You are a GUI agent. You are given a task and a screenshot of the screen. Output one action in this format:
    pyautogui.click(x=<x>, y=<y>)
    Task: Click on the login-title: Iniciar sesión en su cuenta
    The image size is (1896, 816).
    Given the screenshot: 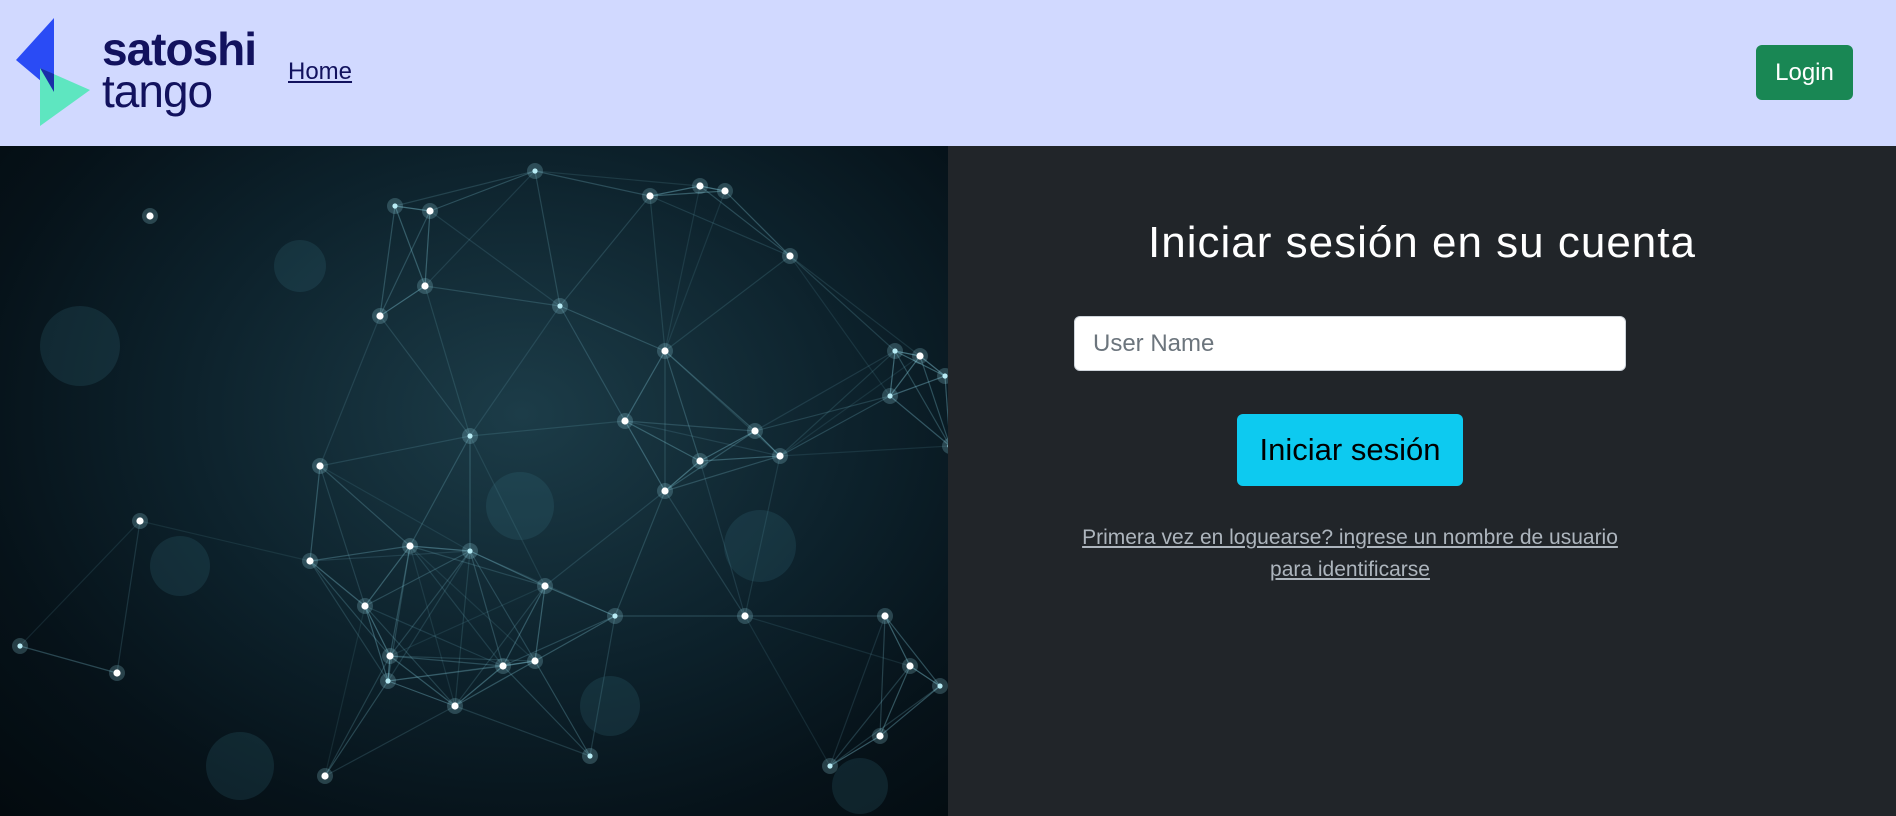 What is the action you would take?
    pyautogui.click(x=1422, y=242)
    